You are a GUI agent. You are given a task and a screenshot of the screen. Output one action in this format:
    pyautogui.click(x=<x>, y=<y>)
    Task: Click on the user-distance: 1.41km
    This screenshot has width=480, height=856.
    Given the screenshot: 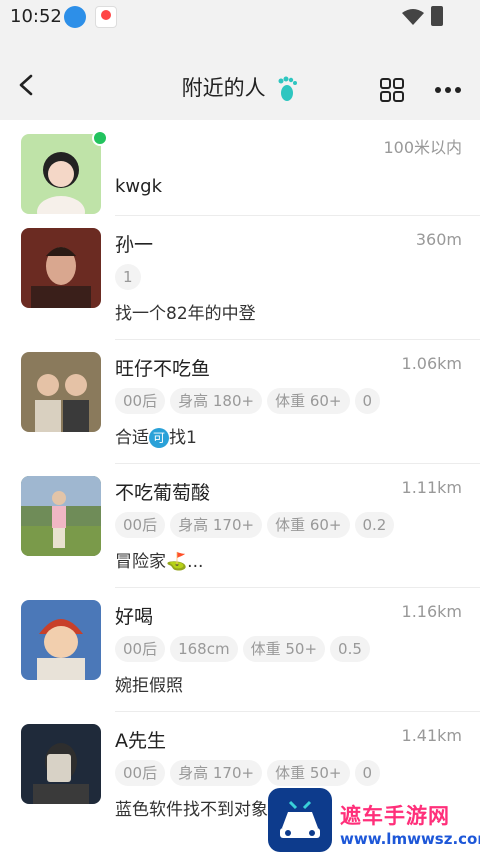 What is the action you would take?
    pyautogui.click(x=431, y=735)
    